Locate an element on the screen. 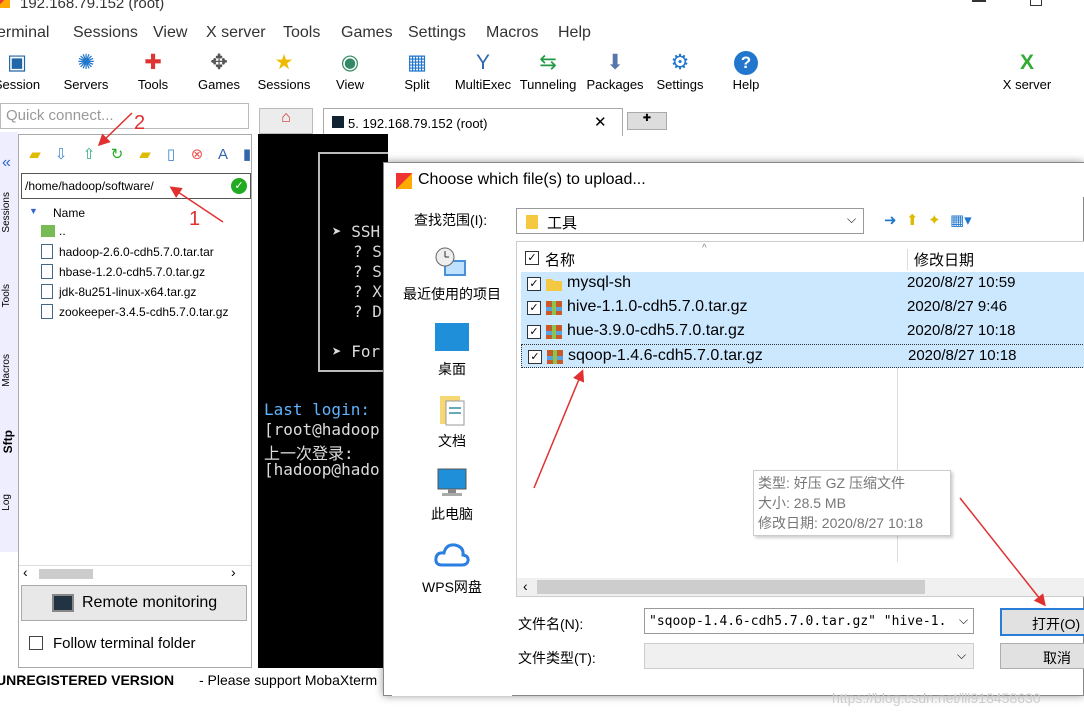 Image resolution: width=1084 pixels, height=718 pixels. maximize-icon is located at coordinates (1036, 3).